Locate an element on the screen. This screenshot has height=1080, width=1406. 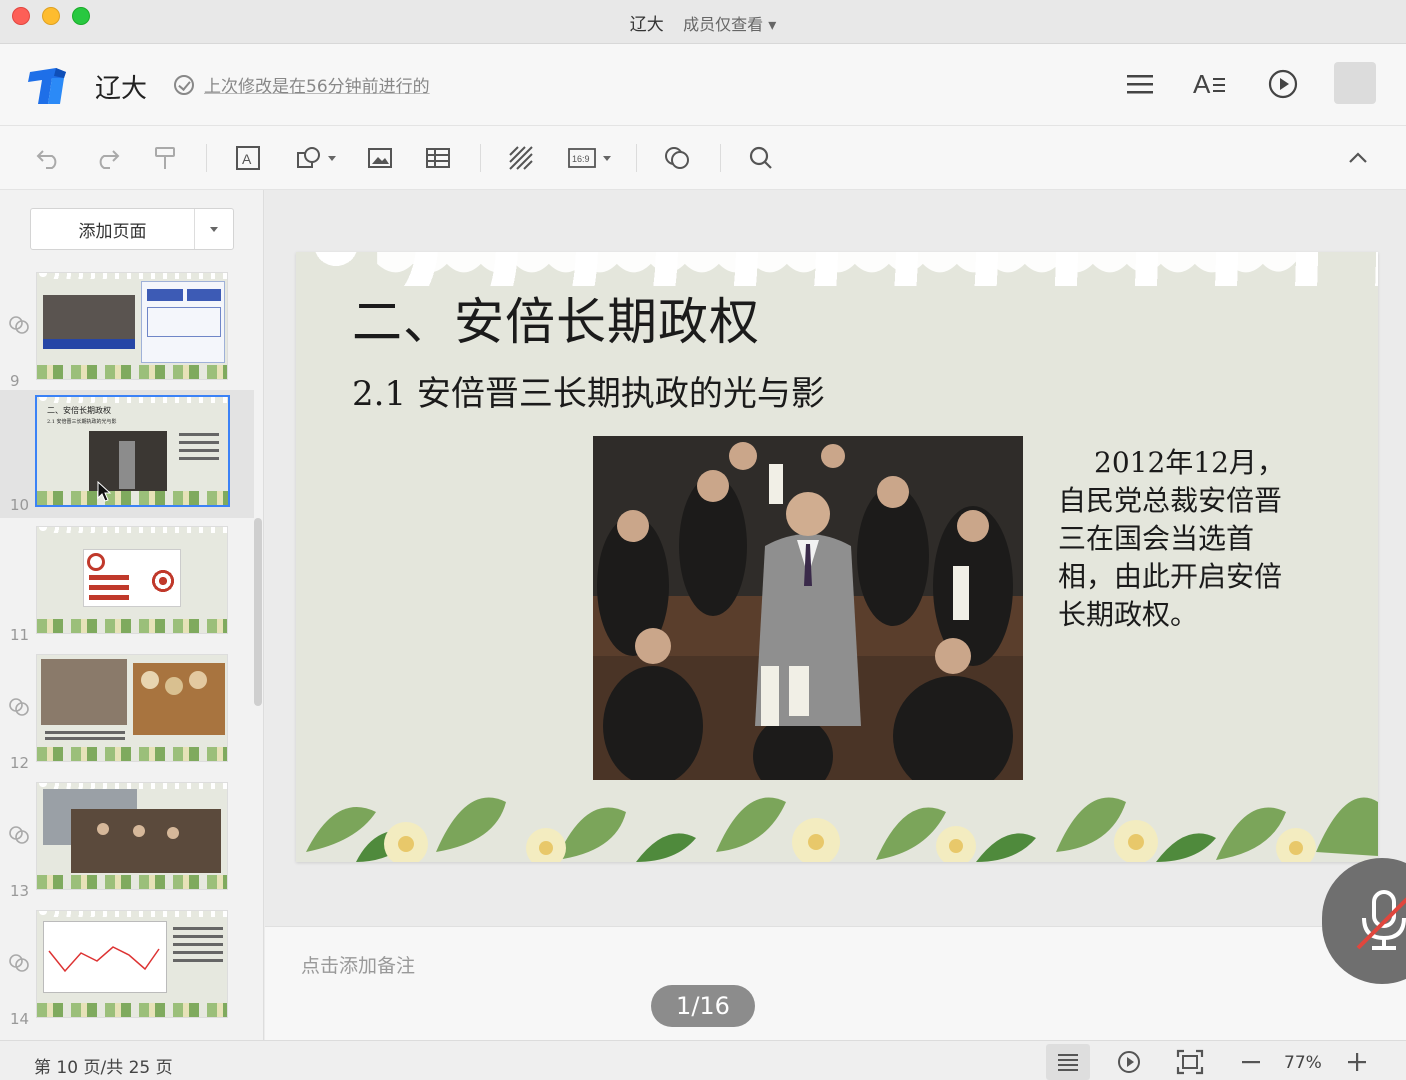
add-page-button: 添加页面 is located at coordinates (132, 229).